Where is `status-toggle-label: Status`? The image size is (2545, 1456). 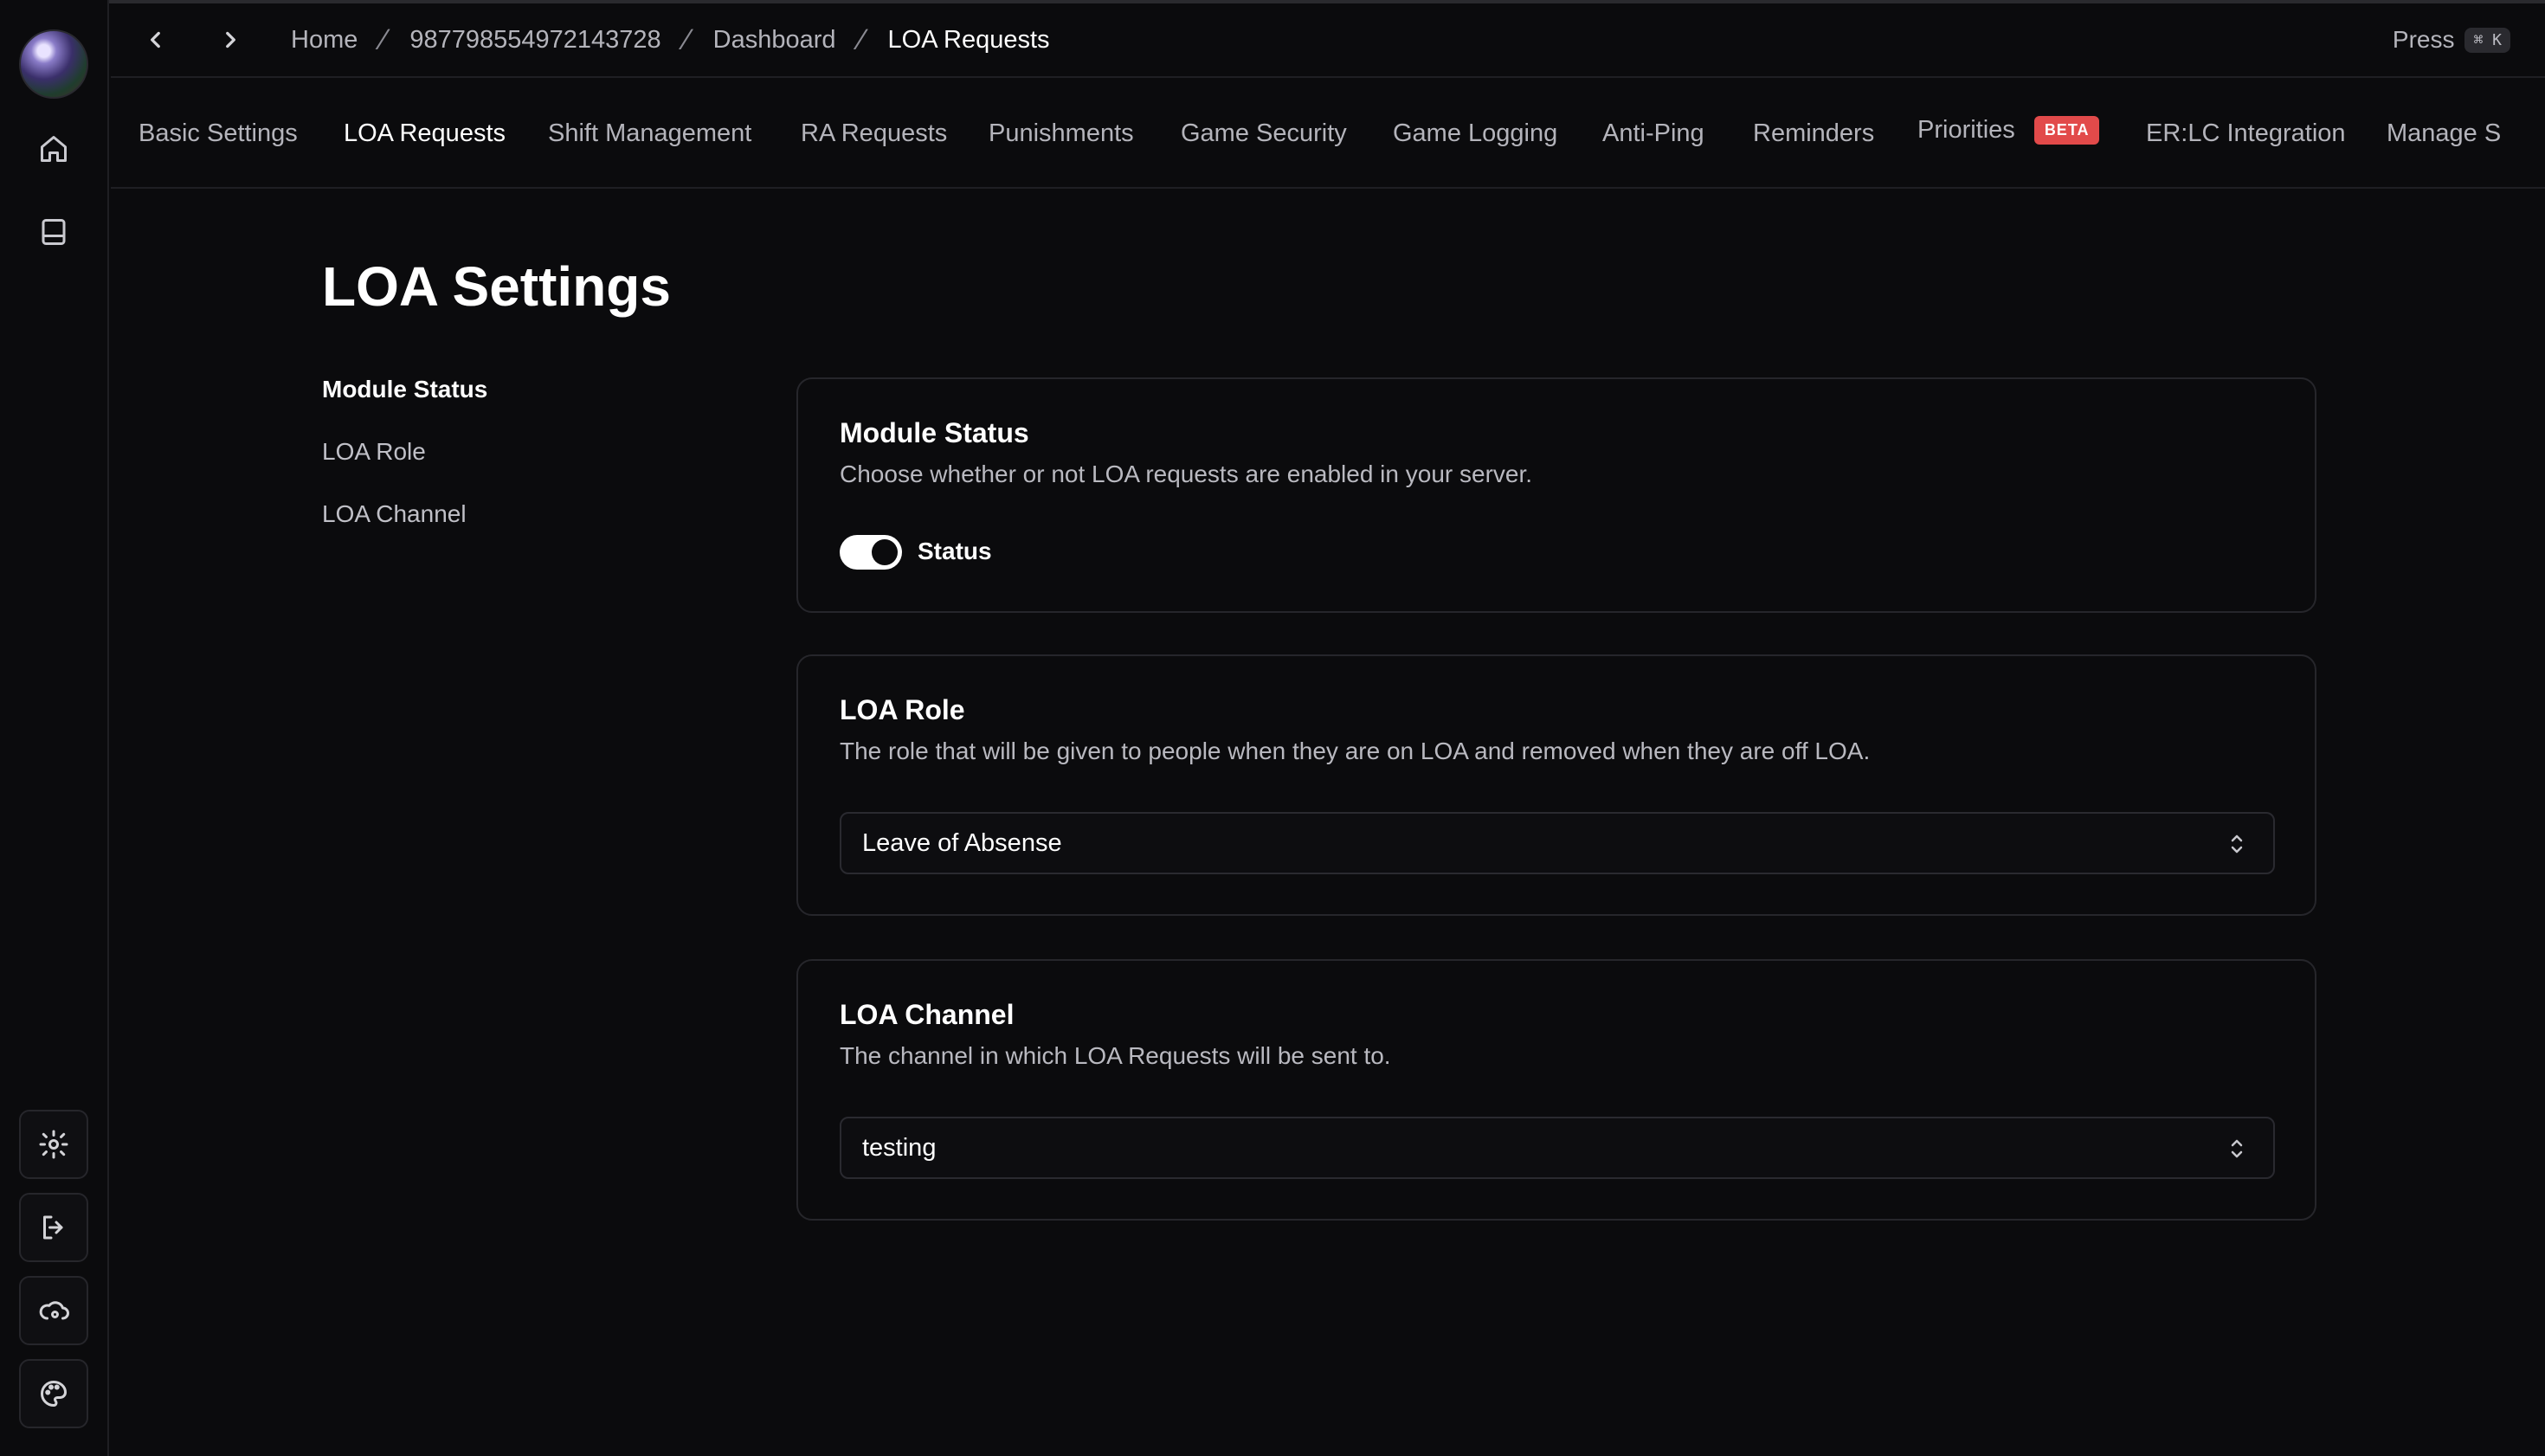
status-toggle-label: Status is located at coordinates (955, 551).